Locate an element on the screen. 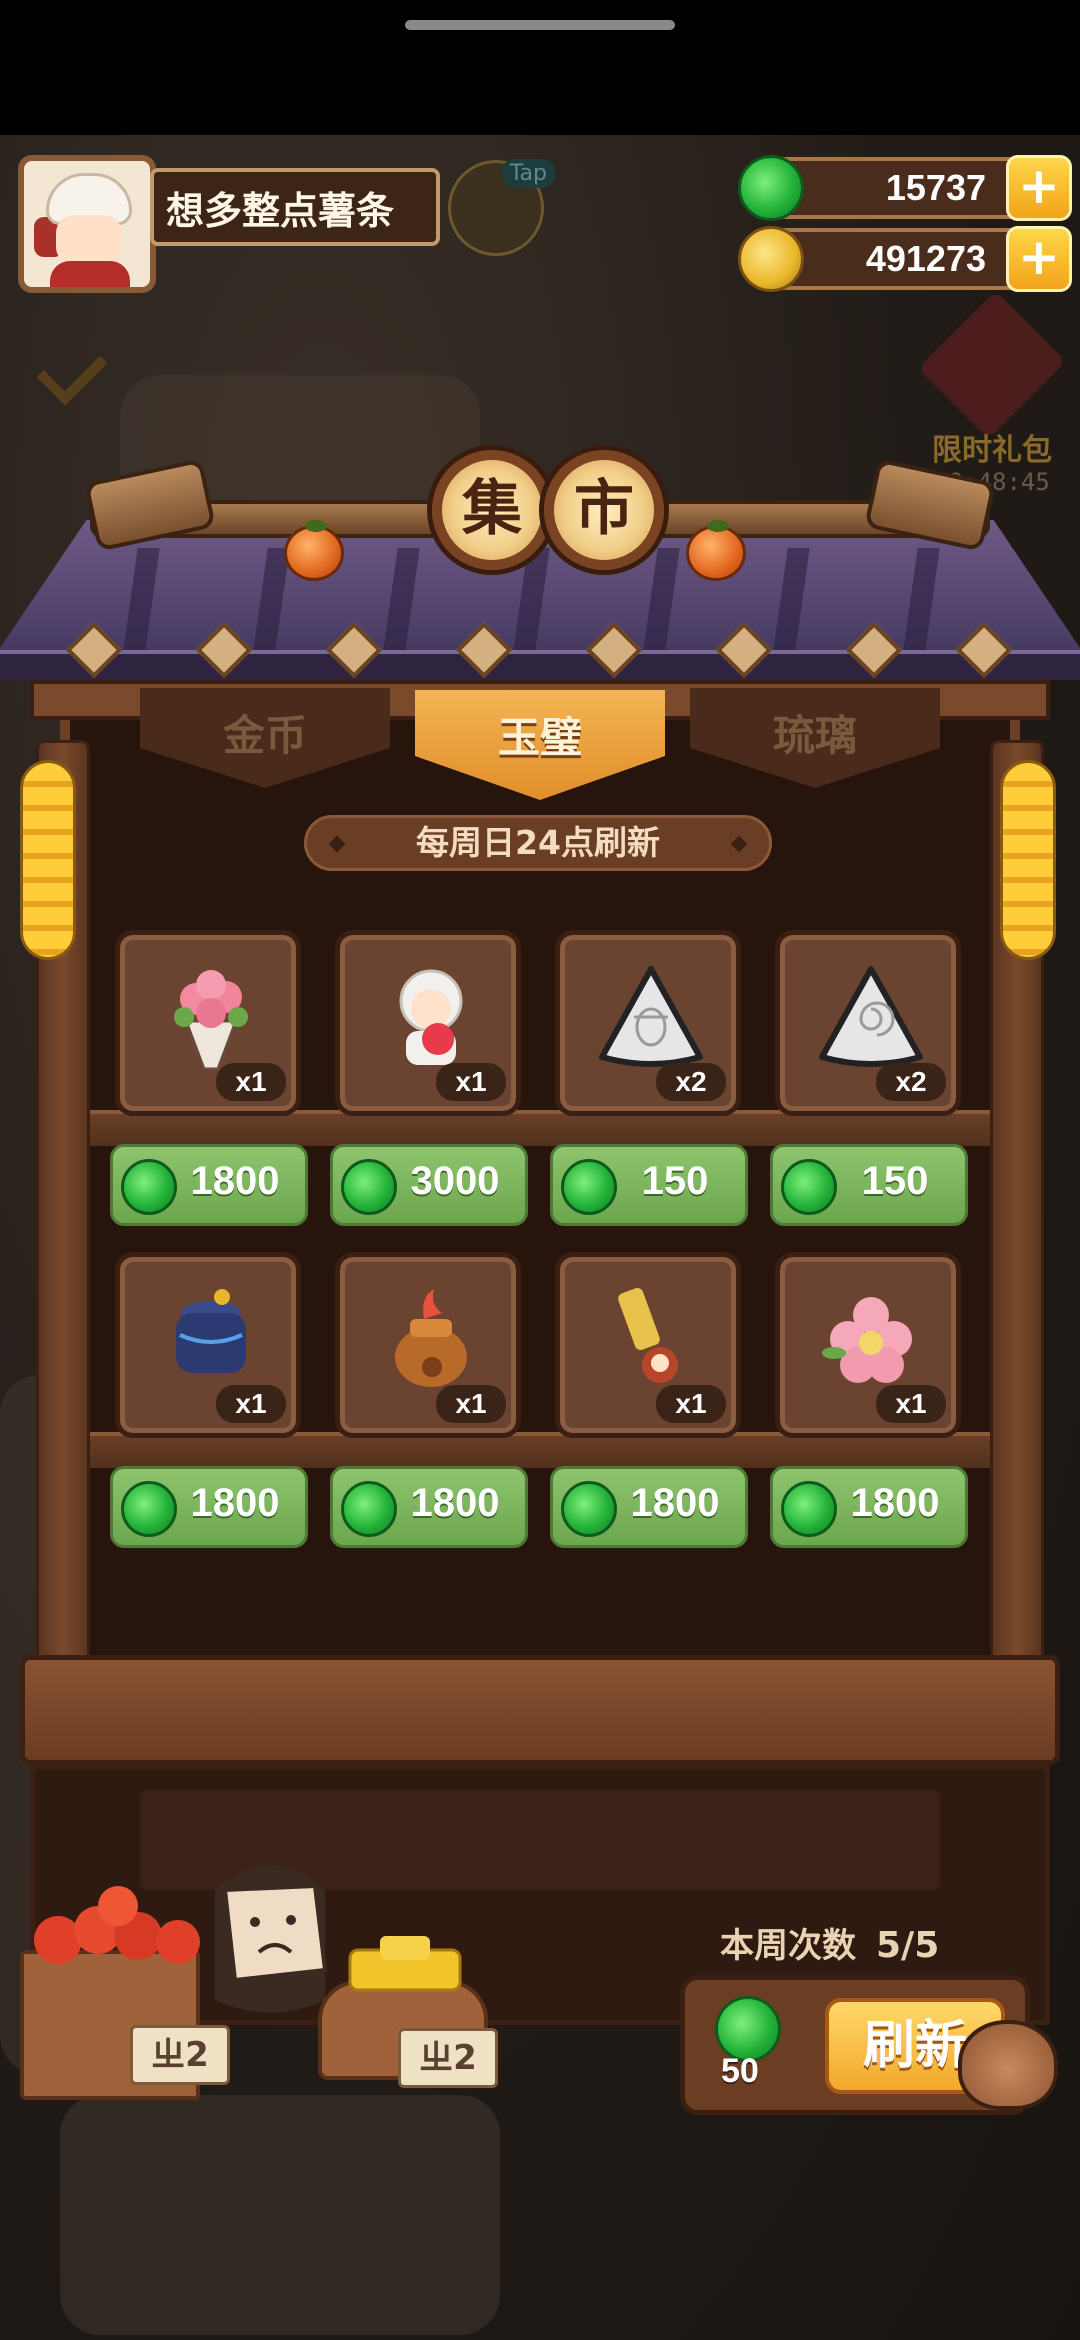 The width and height of the screenshot is (1080, 2340). gold-currency-bar: 491273 + is located at coordinates (905, 259).